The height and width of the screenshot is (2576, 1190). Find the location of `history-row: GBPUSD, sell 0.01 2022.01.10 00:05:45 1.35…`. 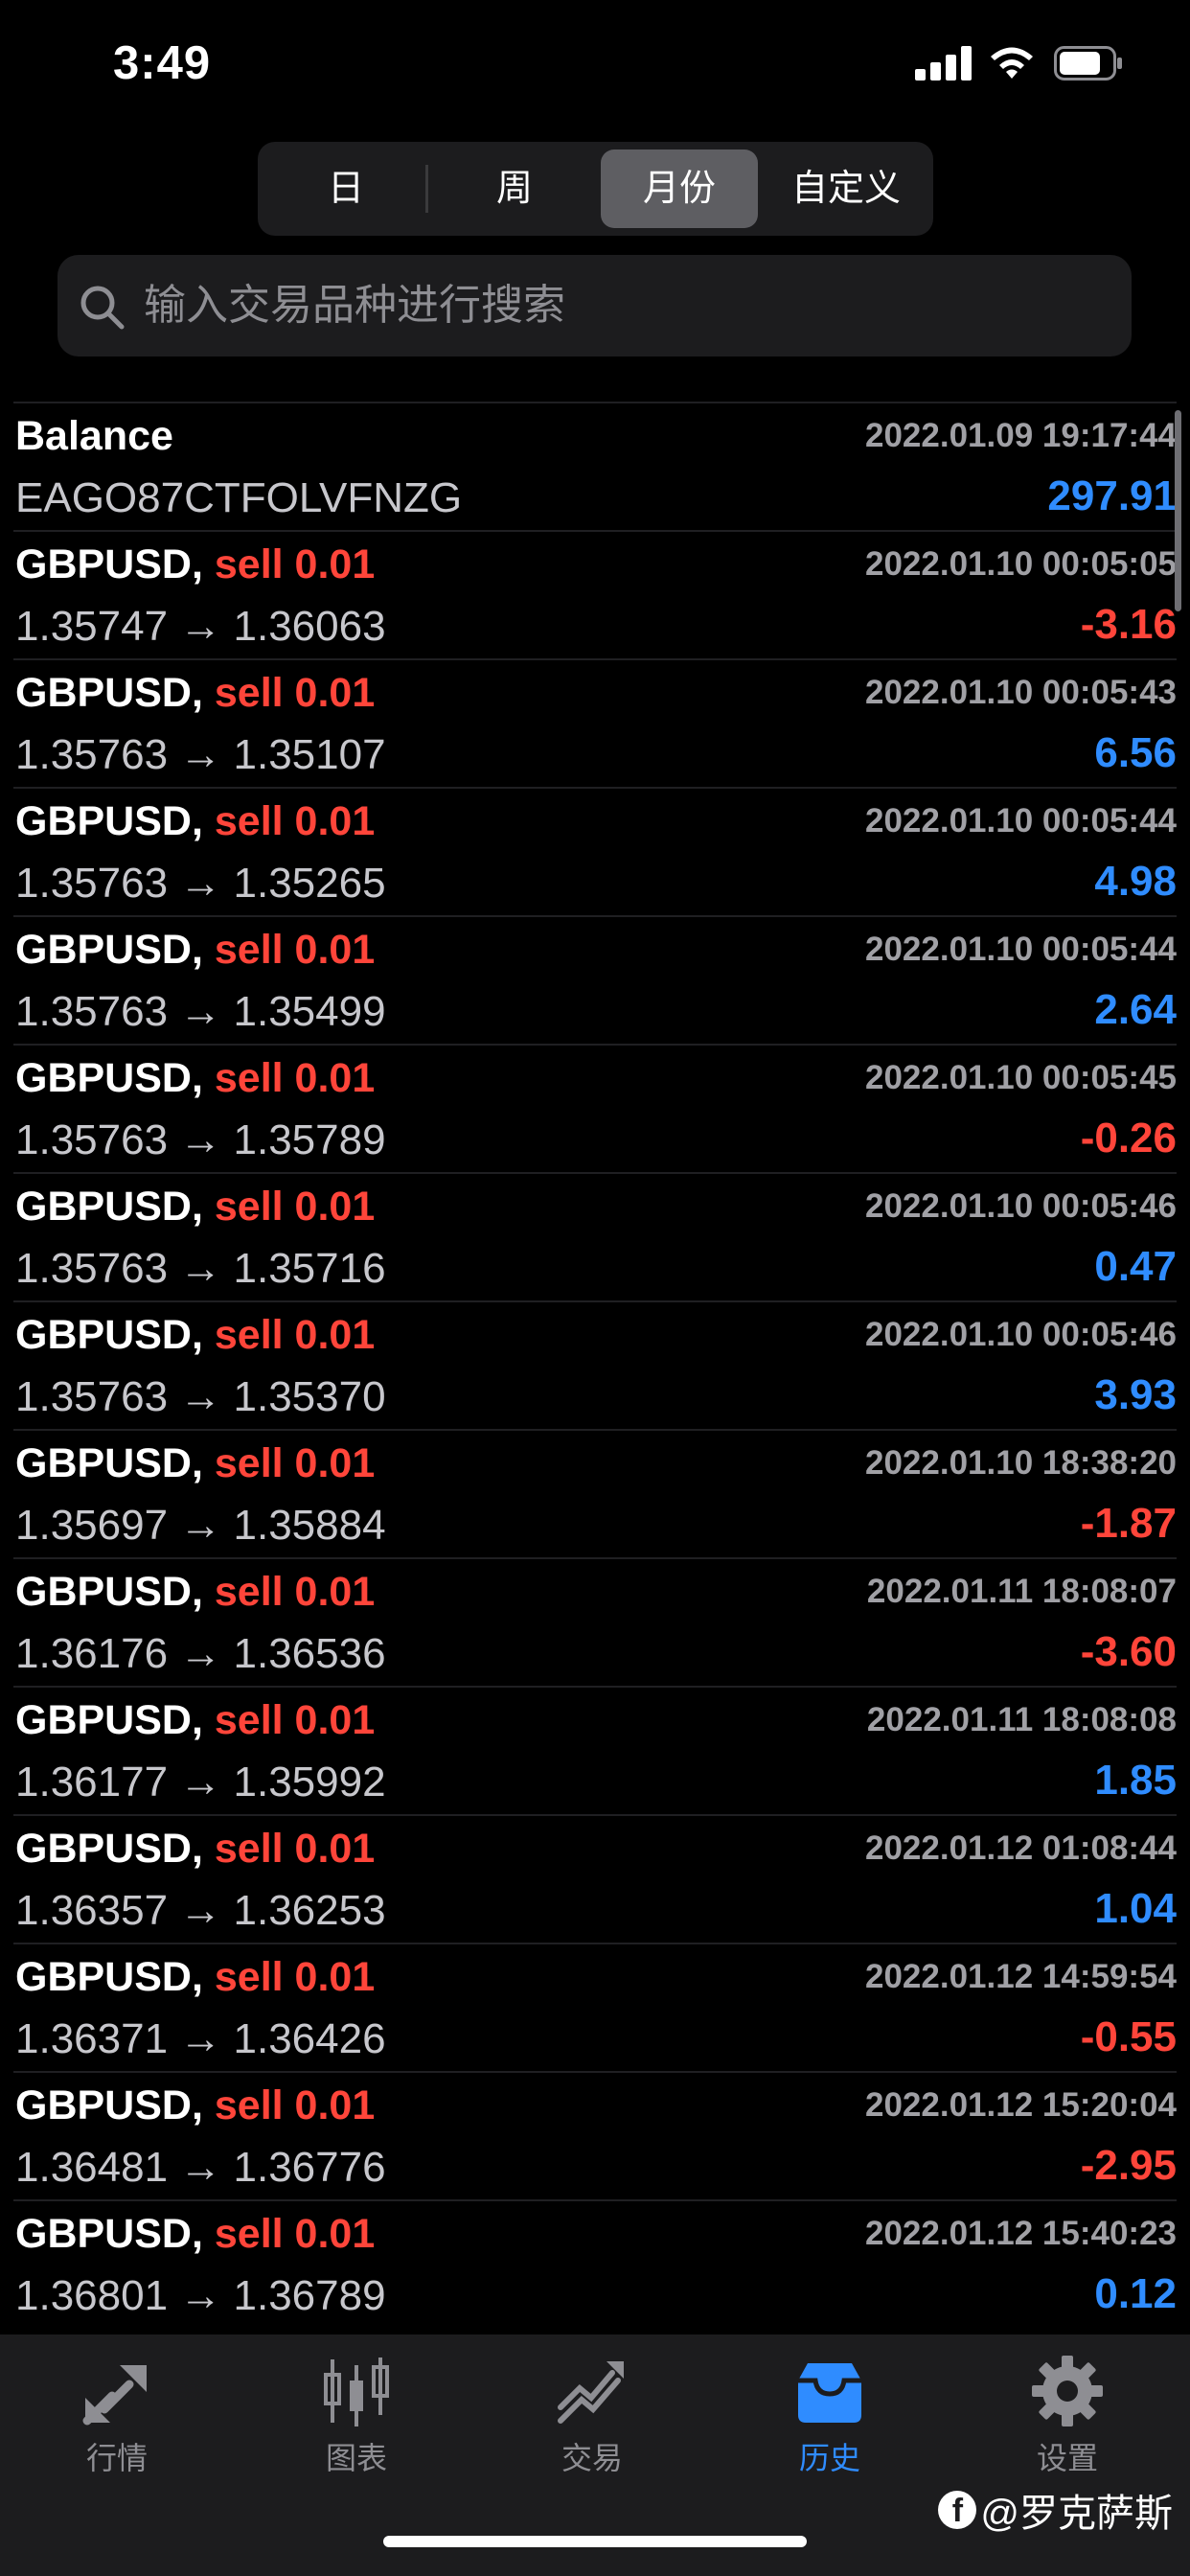

history-row: GBPUSD, sell 0.01 2022.01.10 00:05:45 1.35… is located at coordinates (595, 1108).